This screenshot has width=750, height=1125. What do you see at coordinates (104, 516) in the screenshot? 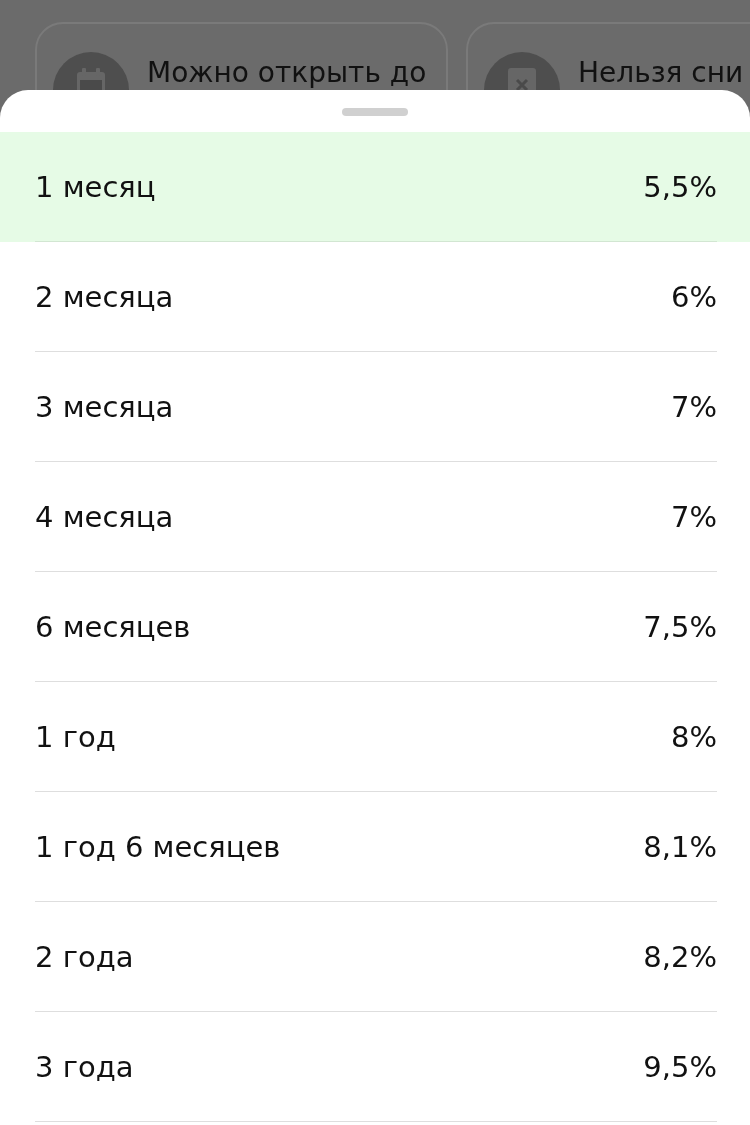
I see `term-label: 4 месяца` at bounding box center [104, 516].